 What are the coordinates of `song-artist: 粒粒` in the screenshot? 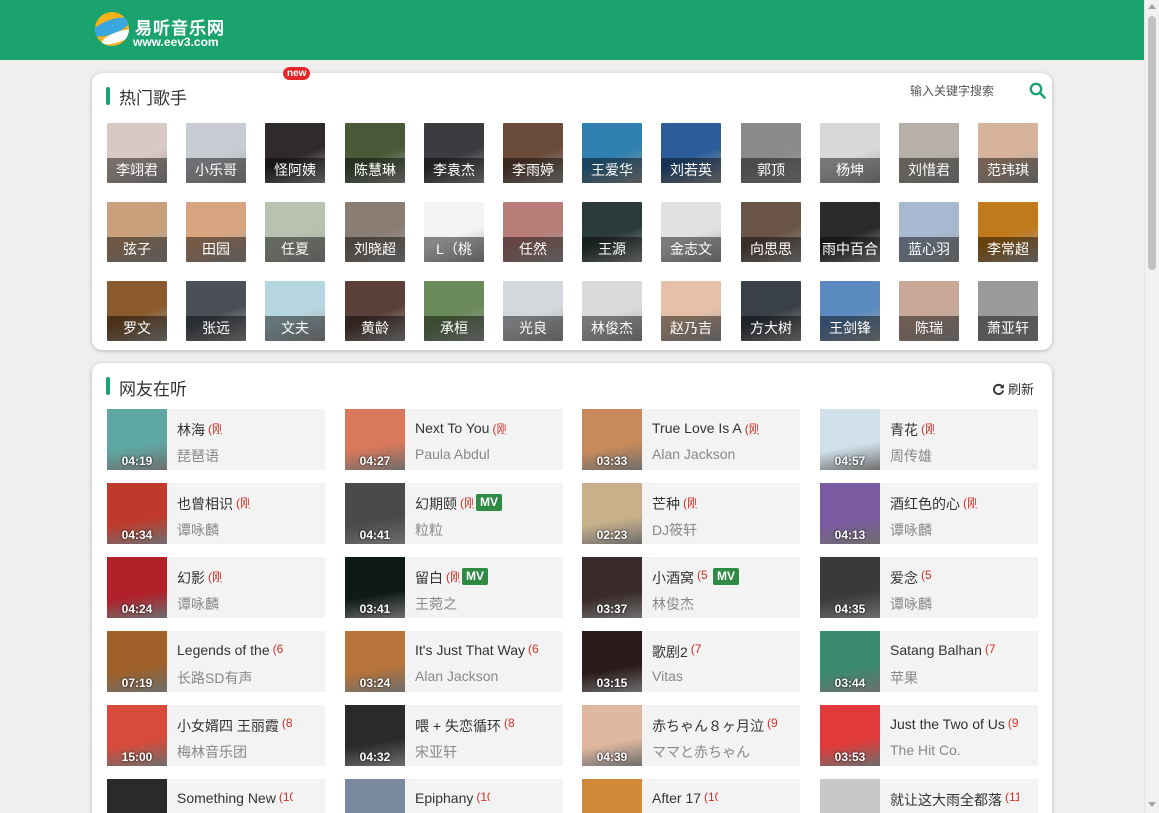 It's located at (429, 530).